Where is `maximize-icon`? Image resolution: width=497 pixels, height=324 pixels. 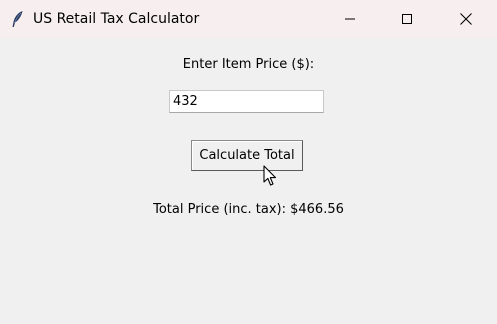 maximize-icon is located at coordinates (407, 19).